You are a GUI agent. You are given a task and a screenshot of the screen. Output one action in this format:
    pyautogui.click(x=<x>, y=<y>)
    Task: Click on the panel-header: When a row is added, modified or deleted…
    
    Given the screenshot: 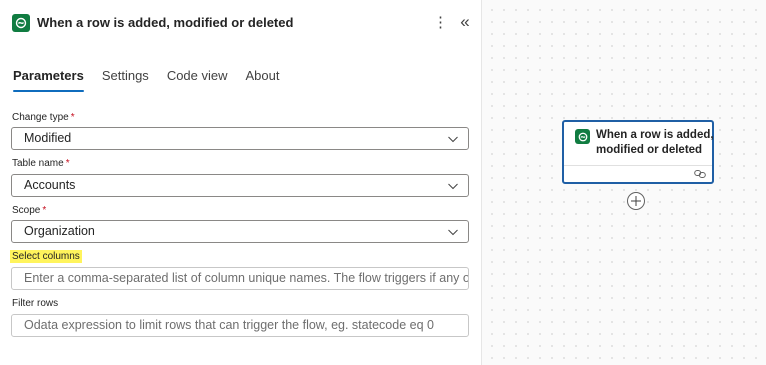 What is the action you would take?
    pyautogui.click(x=241, y=24)
    